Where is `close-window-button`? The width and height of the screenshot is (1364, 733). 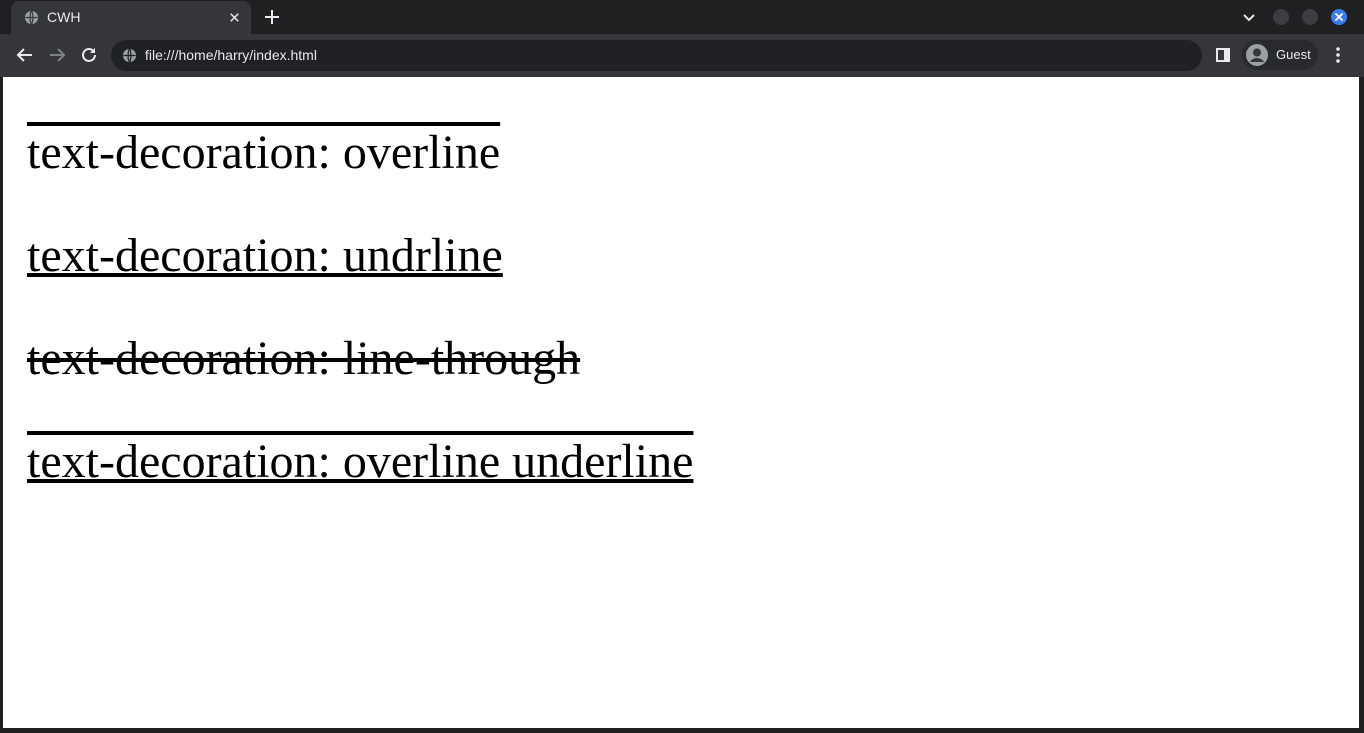
close-window-button is located at coordinates (1339, 17).